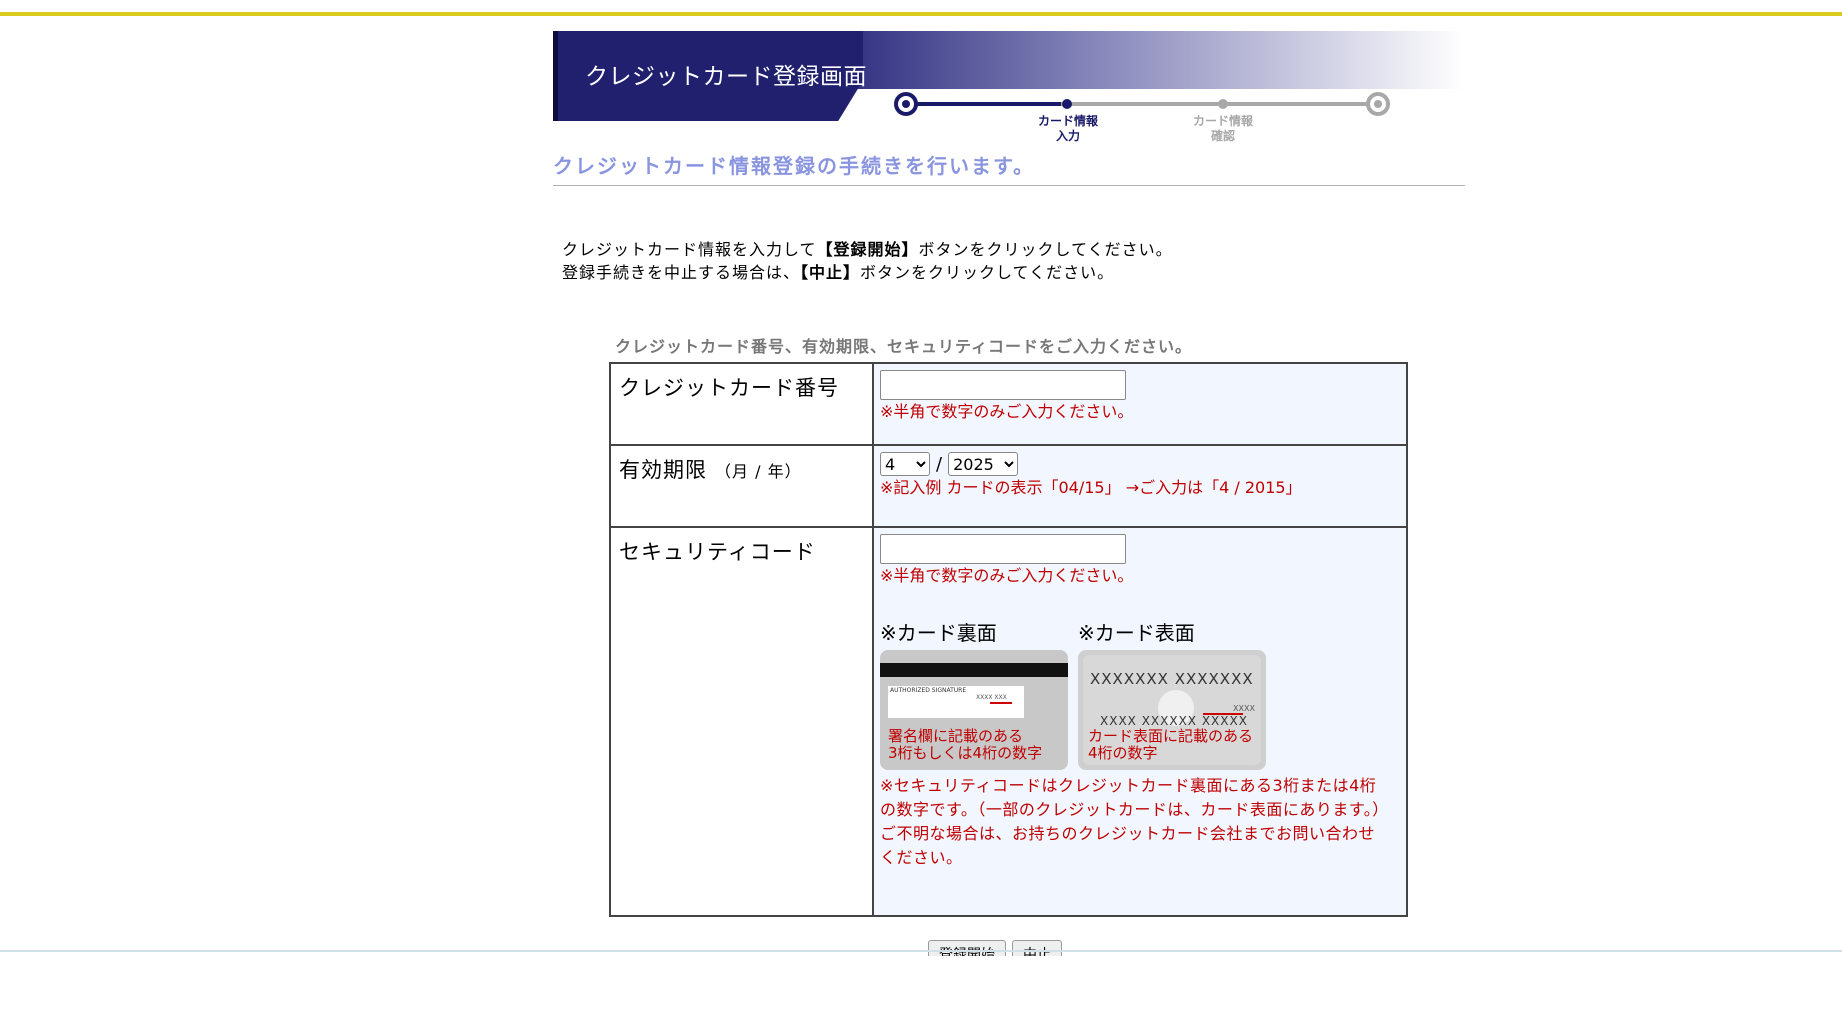 This screenshot has height=1010, width=1842. Describe the element at coordinates (1222, 128) in the screenshot. I see `step-label-confirm: カード情報 確認` at that location.